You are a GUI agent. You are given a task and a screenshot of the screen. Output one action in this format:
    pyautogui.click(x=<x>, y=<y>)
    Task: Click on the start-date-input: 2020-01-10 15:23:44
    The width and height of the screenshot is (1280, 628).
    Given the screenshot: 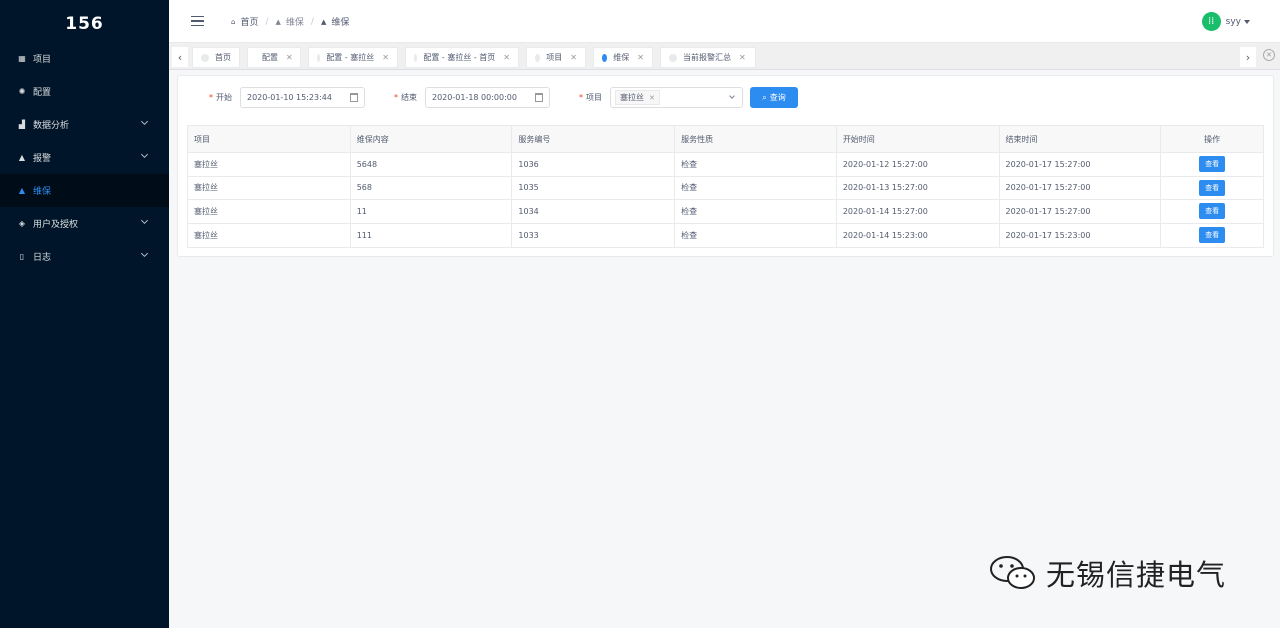 What is the action you would take?
    pyautogui.click(x=302, y=97)
    